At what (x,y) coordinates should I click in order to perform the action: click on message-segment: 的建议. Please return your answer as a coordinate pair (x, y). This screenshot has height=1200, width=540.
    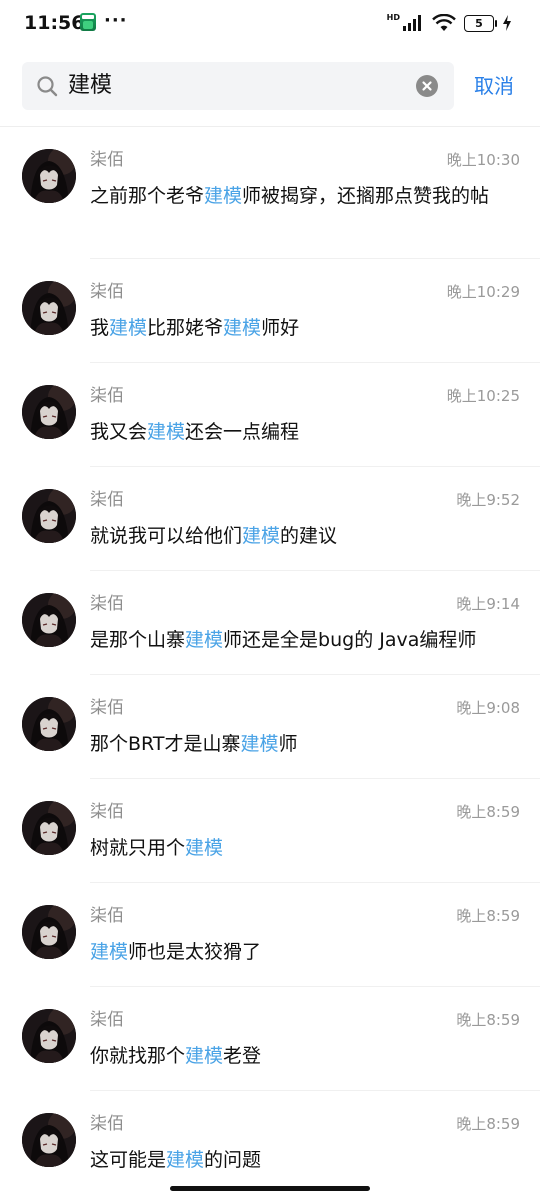
    Looking at the image, I should click on (309, 536).